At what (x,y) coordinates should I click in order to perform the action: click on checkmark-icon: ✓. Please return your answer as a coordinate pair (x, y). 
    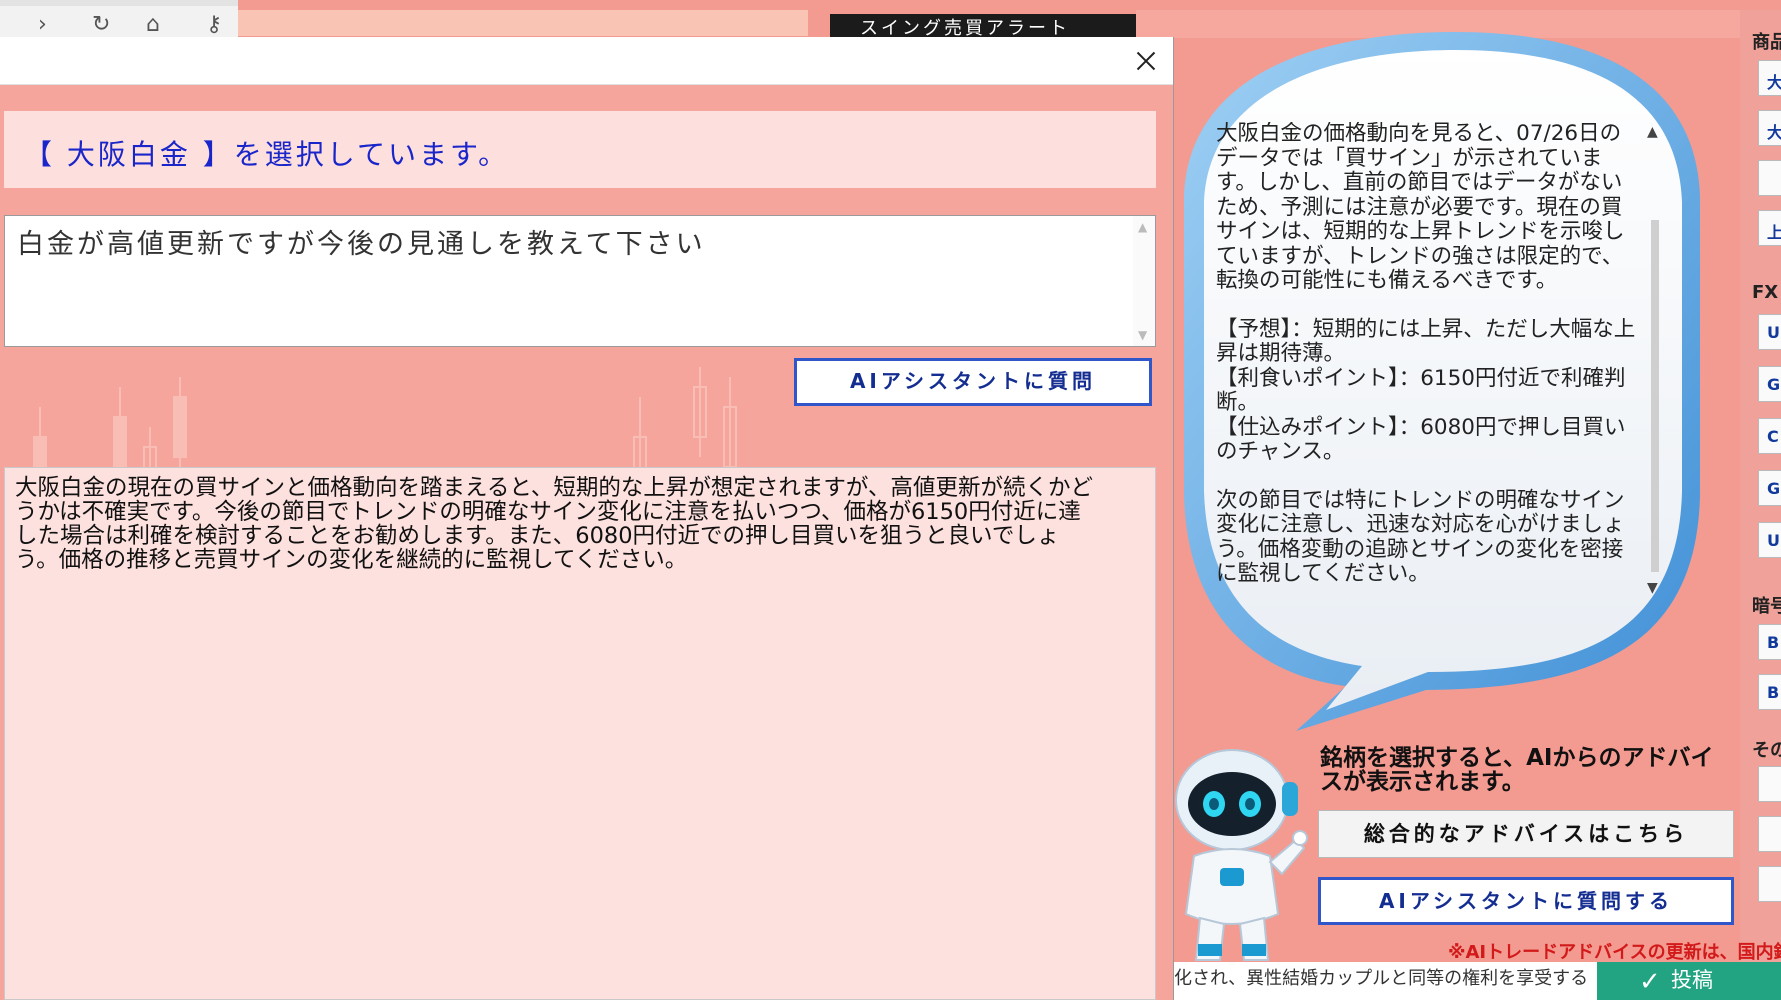
    Looking at the image, I should click on (1650, 982).